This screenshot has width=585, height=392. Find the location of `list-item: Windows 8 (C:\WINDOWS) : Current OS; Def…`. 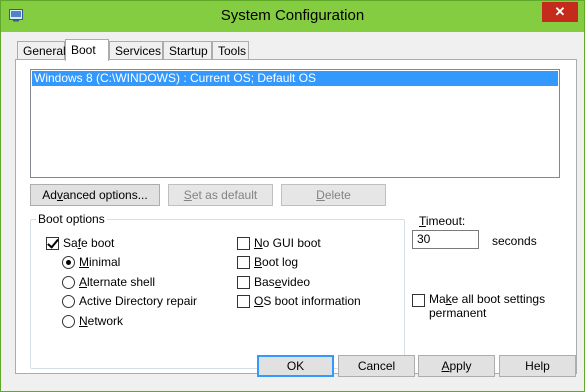

list-item: Windows 8 (C:\WINDOWS) : Current OS; Def… is located at coordinates (295, 78).